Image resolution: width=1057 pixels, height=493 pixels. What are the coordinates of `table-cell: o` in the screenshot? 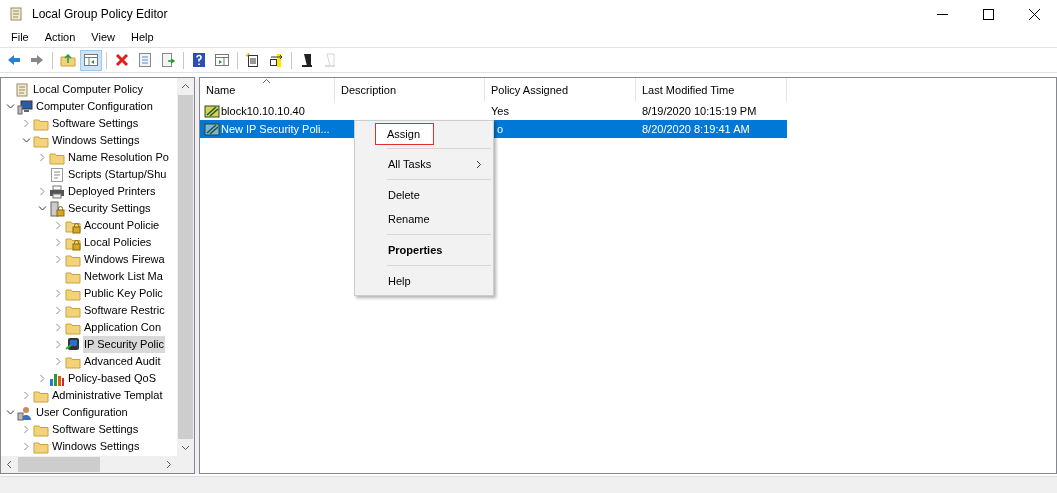 It's located at (500, 129).